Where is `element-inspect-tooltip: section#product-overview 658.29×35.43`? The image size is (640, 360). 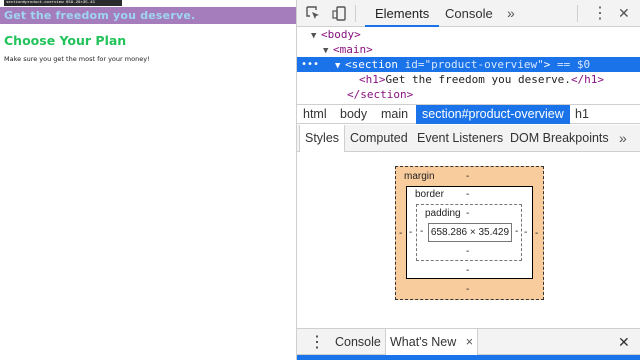
element-inspect-tooltip: section#product-overview 658.29×35.43 is located at coordinates (63, 3).